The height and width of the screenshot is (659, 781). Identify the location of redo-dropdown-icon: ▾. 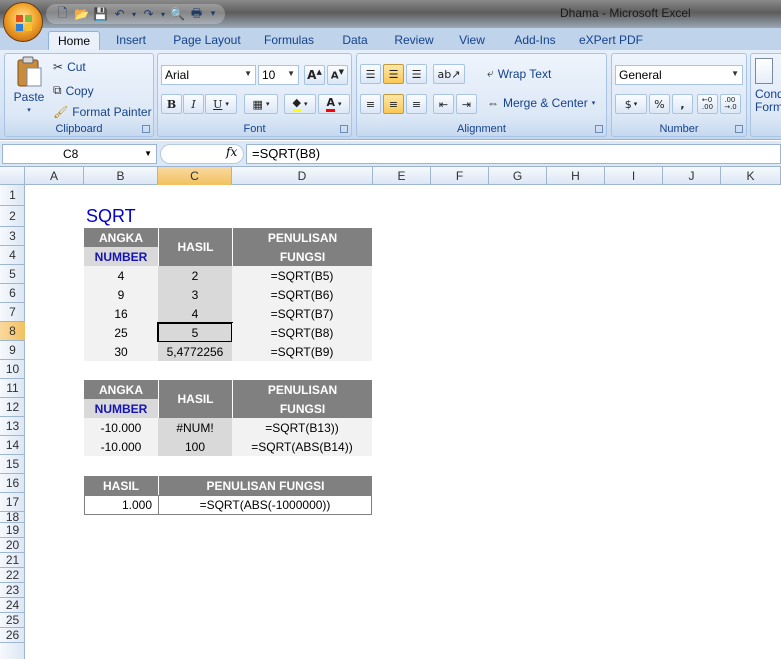
(163, 14).